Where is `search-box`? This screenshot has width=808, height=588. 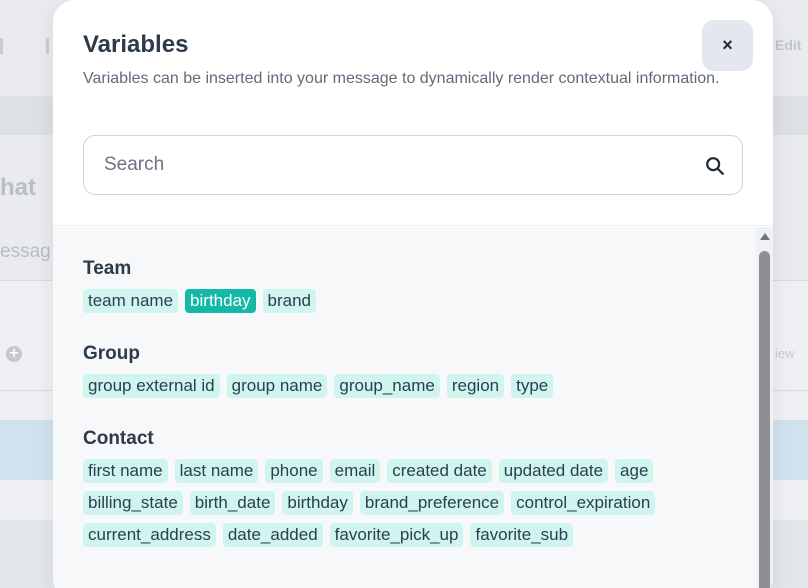 search-box is located at coordinates (413, 165).